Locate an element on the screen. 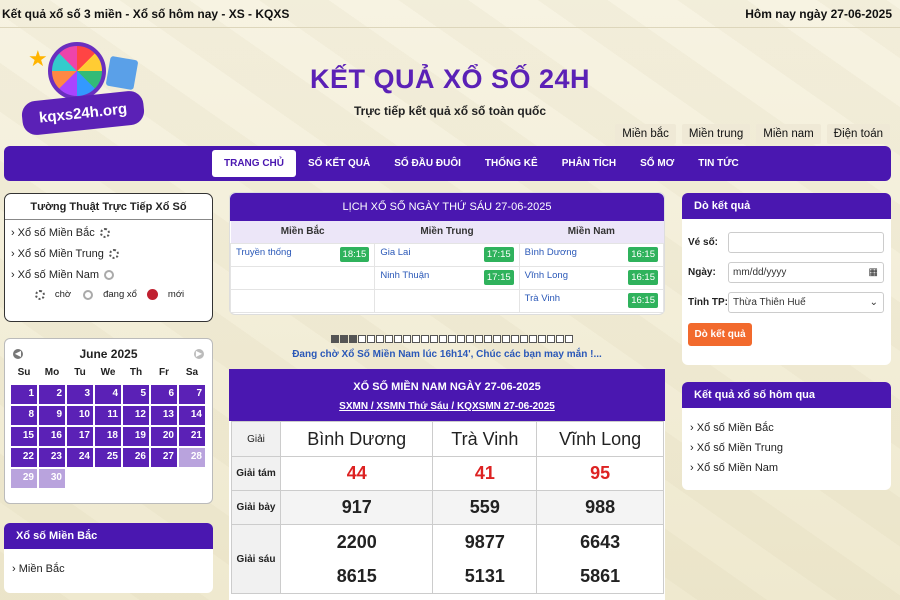 The width and height of the screenshot is (900, 600). new-icon is located at coordinates (152, 294).